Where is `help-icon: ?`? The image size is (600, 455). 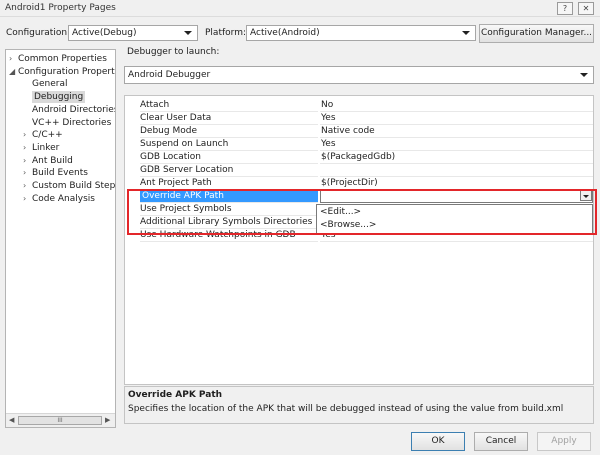
help-icon: ? is located at coordinates (565, 8).